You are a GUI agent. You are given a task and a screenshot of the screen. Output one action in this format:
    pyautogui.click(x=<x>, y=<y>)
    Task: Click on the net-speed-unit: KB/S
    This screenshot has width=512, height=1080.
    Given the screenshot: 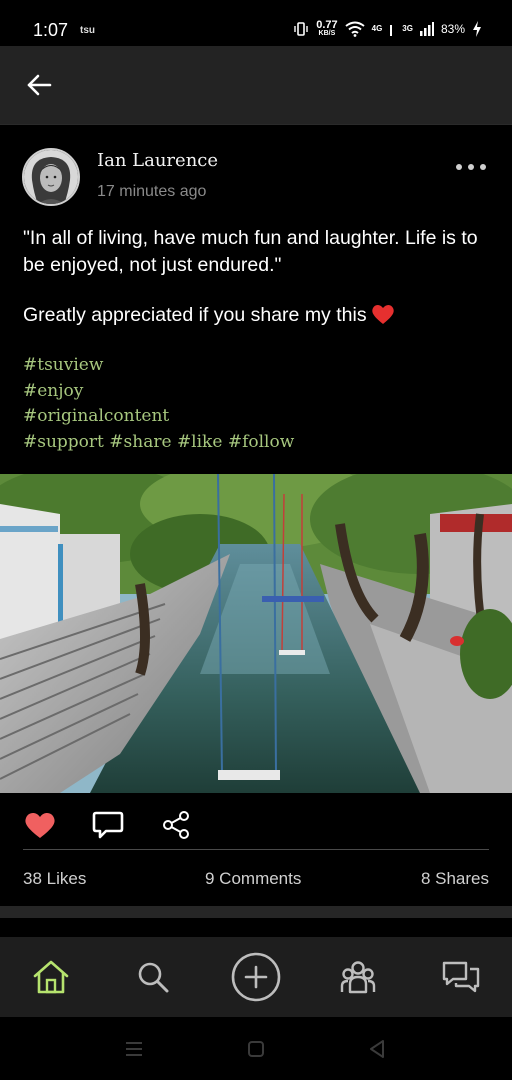 What is the action you would take?
    pyautogui.click(x=327, y=33)
    